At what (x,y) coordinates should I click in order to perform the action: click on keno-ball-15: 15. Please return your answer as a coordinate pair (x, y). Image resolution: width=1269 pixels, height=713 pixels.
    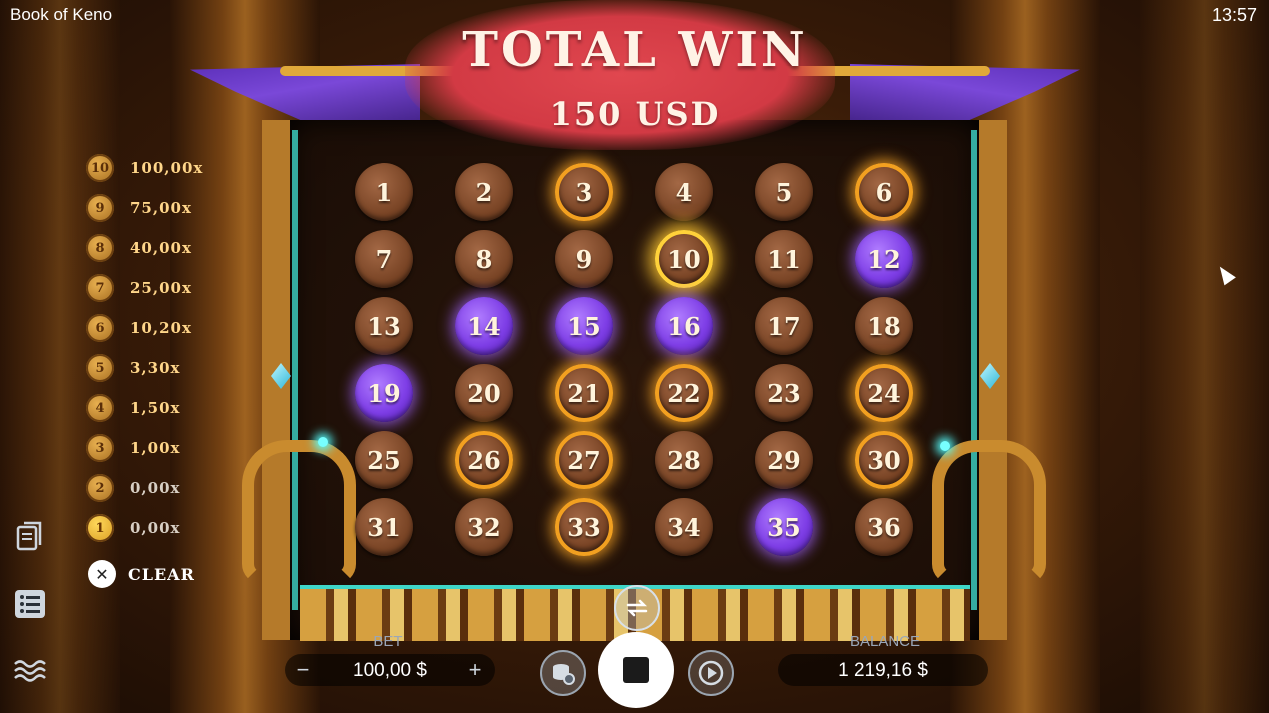
    Looking at the image, I should click on (584, 326).